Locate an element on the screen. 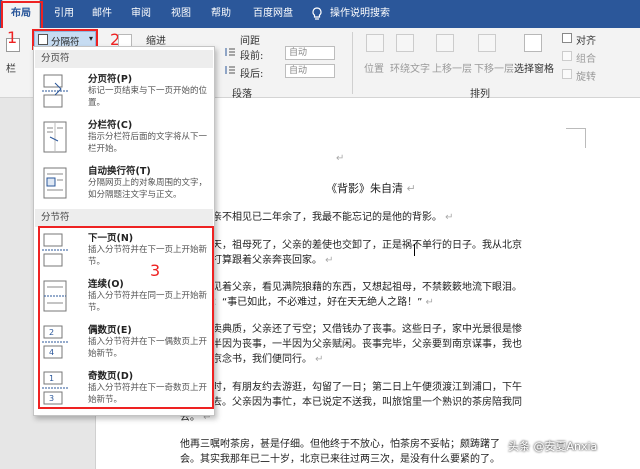 Image resolution: width=640 pixels, height=469 pixels. menu-item-title: 分页符(P) is located at coordinates (110, 79).